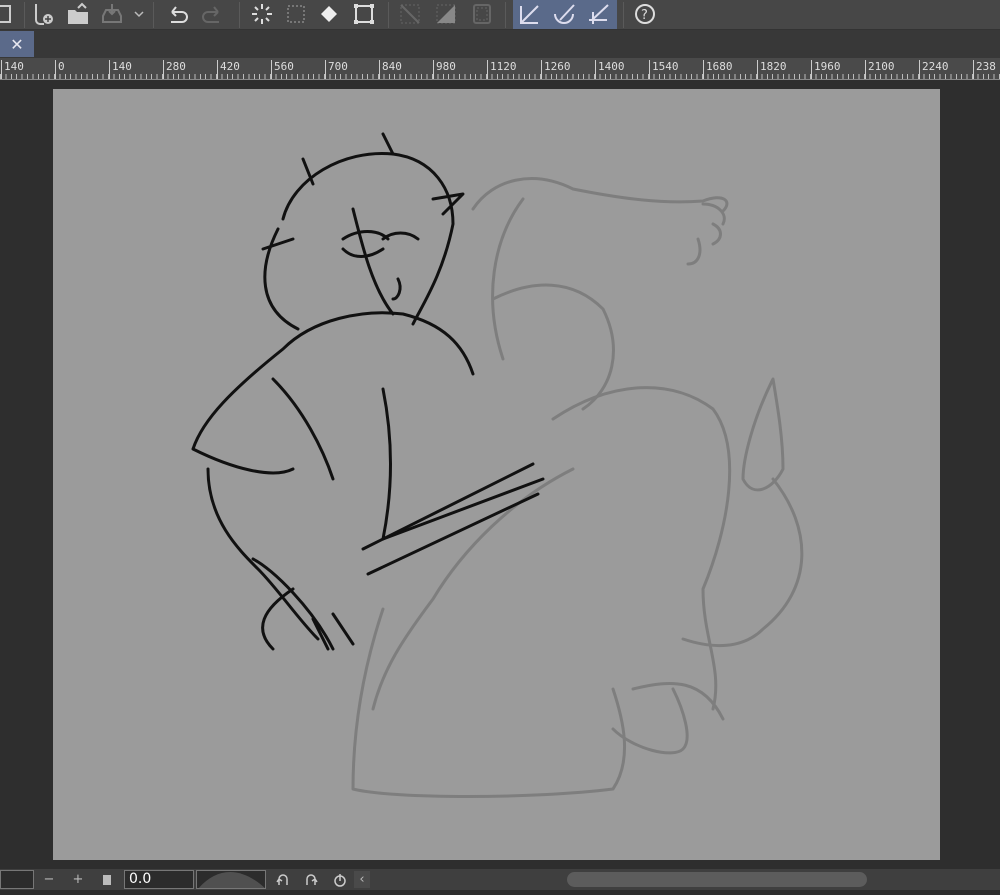  What do you see at coordinates (112, 14) in the screenshot?
I see `export-icon` at bounding box center [112, 14].